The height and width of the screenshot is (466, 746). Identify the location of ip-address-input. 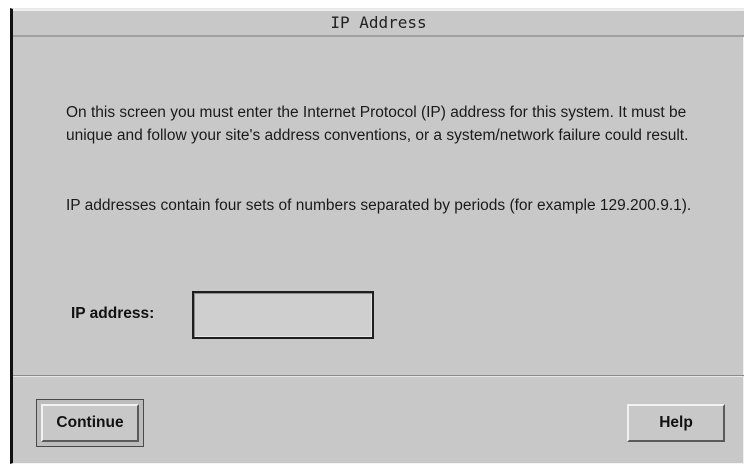
(283, 315).